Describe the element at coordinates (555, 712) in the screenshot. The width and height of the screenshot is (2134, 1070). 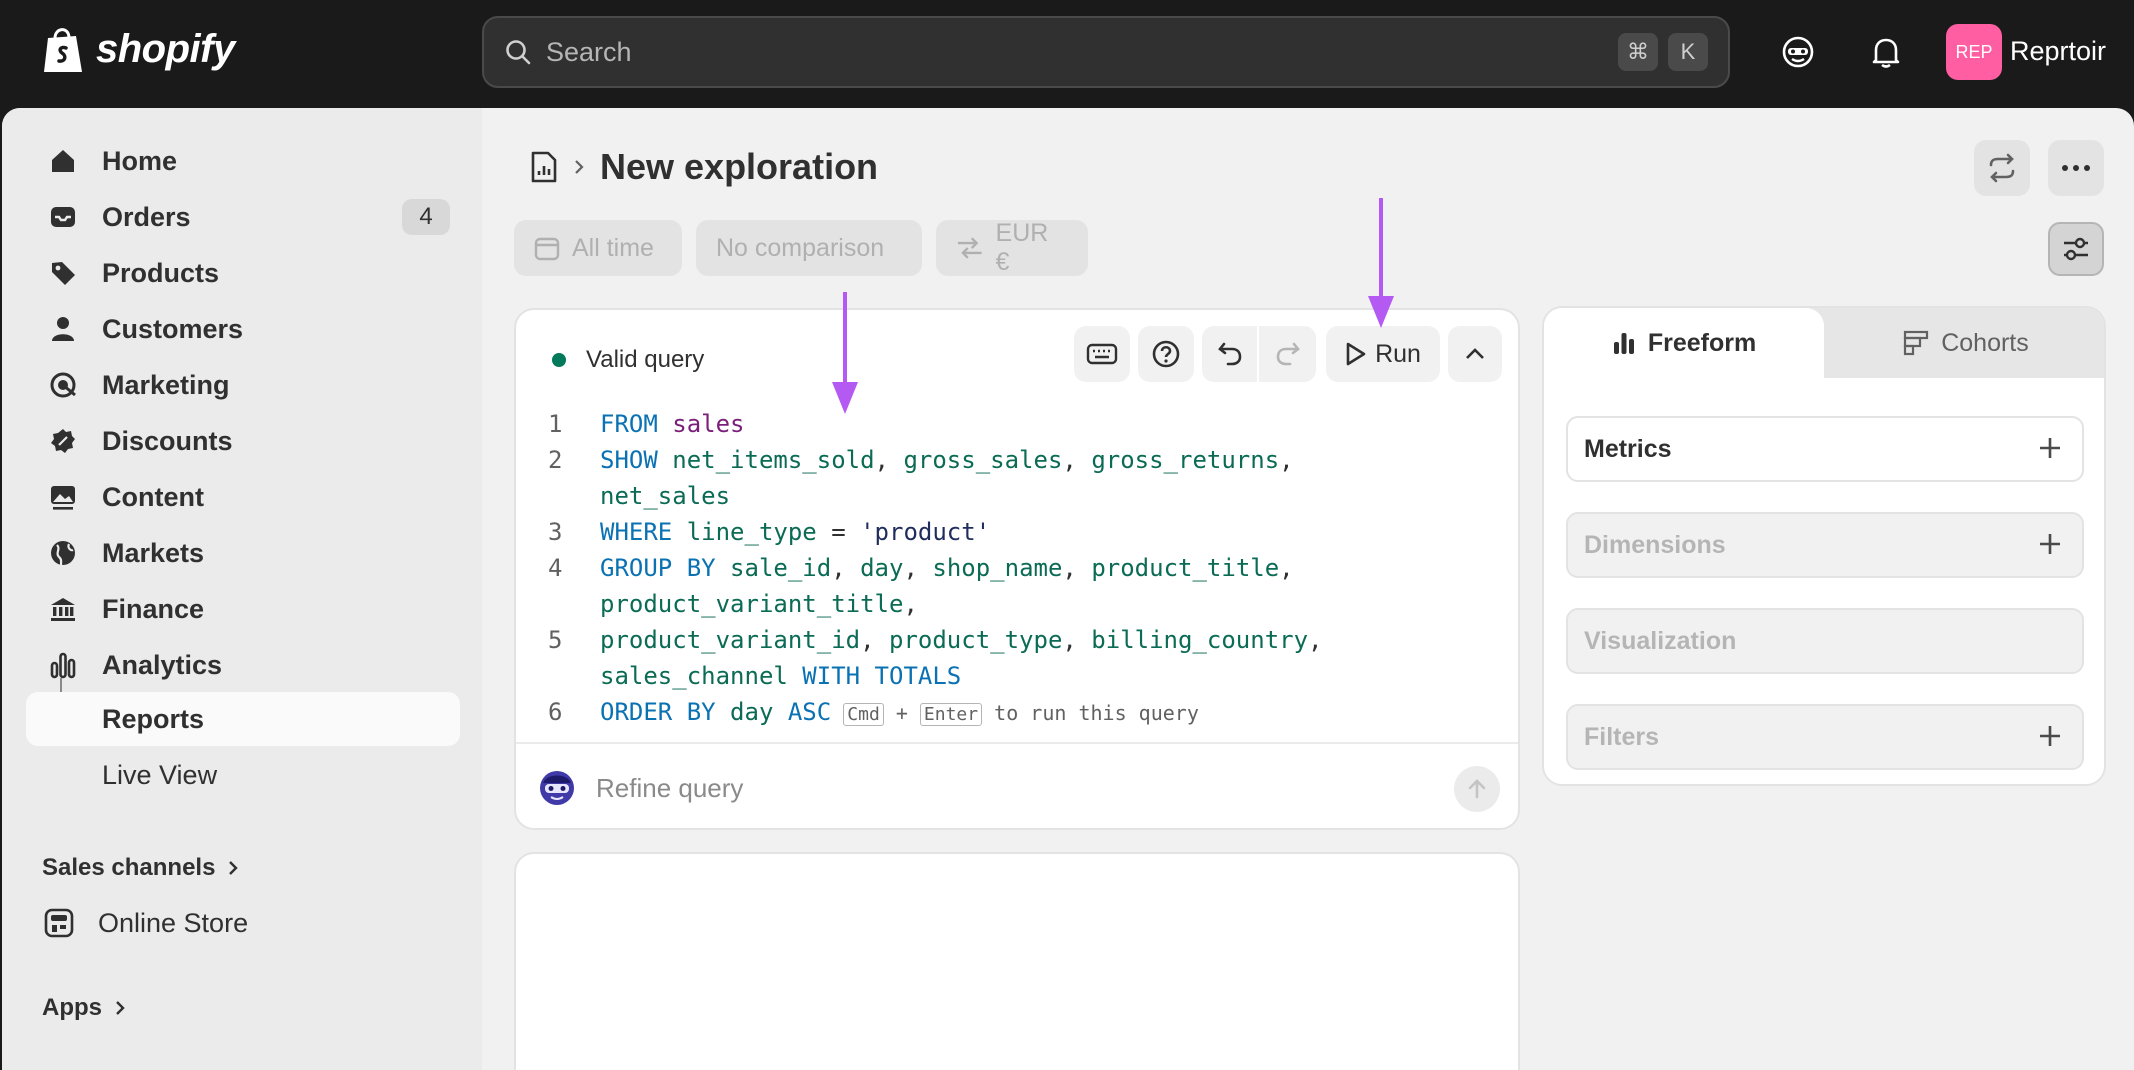
I see `line-number: 6` at that location.